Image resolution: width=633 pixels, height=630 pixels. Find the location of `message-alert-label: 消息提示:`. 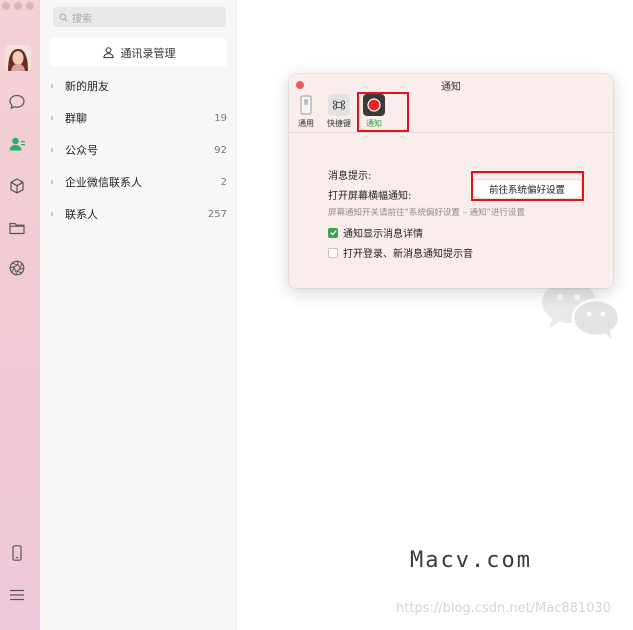

message-alert-label: 消息提示: is located at coordinates (350, 176).